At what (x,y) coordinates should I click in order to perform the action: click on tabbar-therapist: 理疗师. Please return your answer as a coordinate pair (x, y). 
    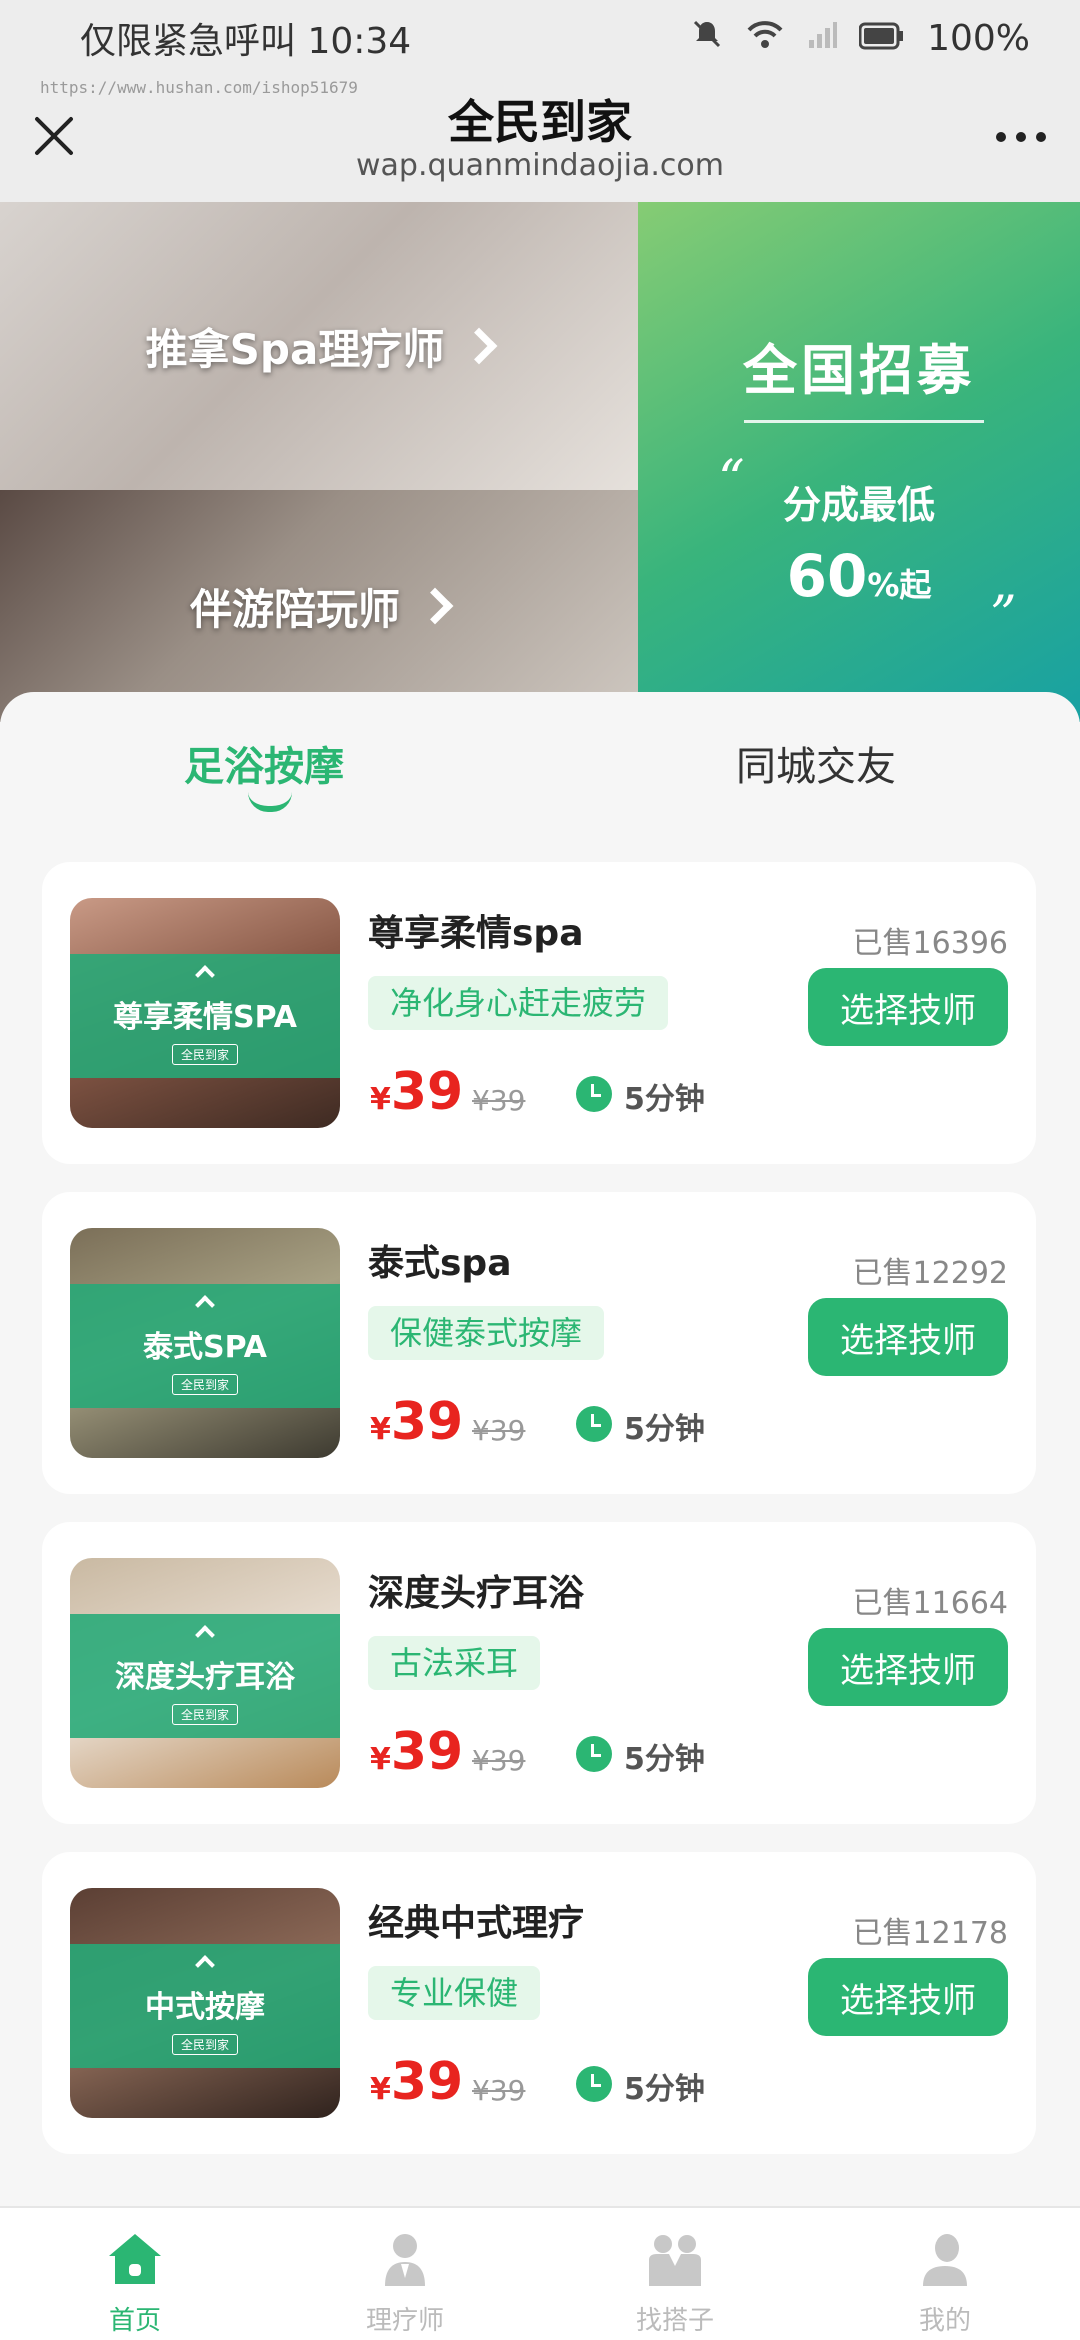
    Looking at the image, I should click on (405, 2274).